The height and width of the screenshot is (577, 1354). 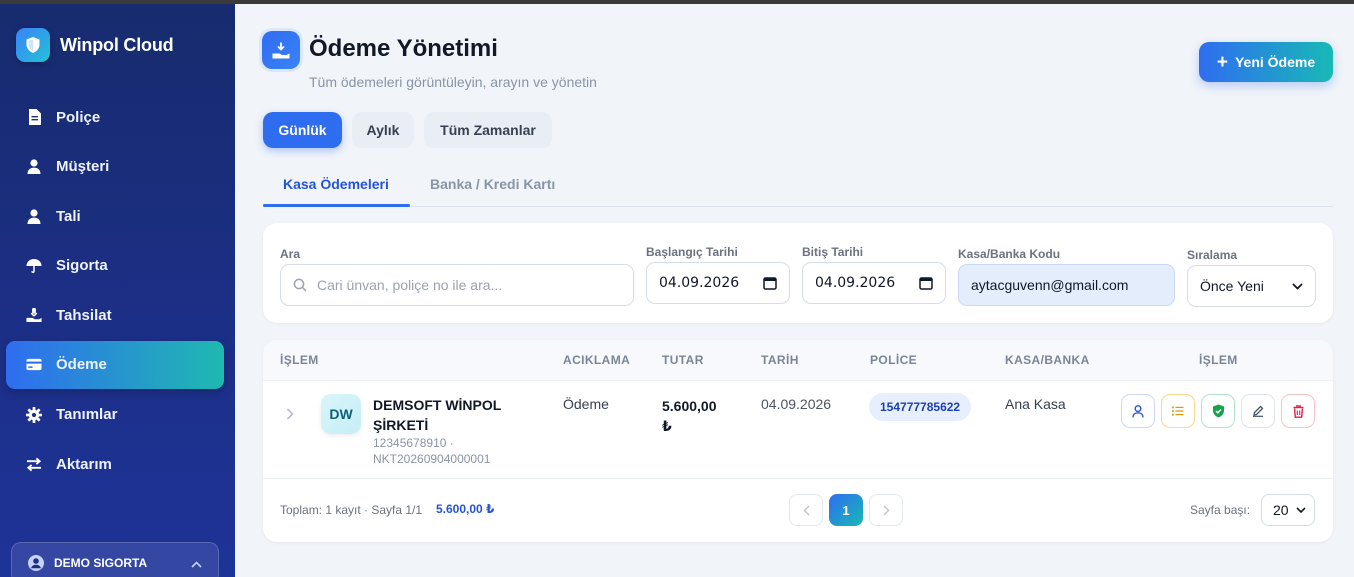 I want to click on per-page-select: 20, so click(x=1288, y=510).